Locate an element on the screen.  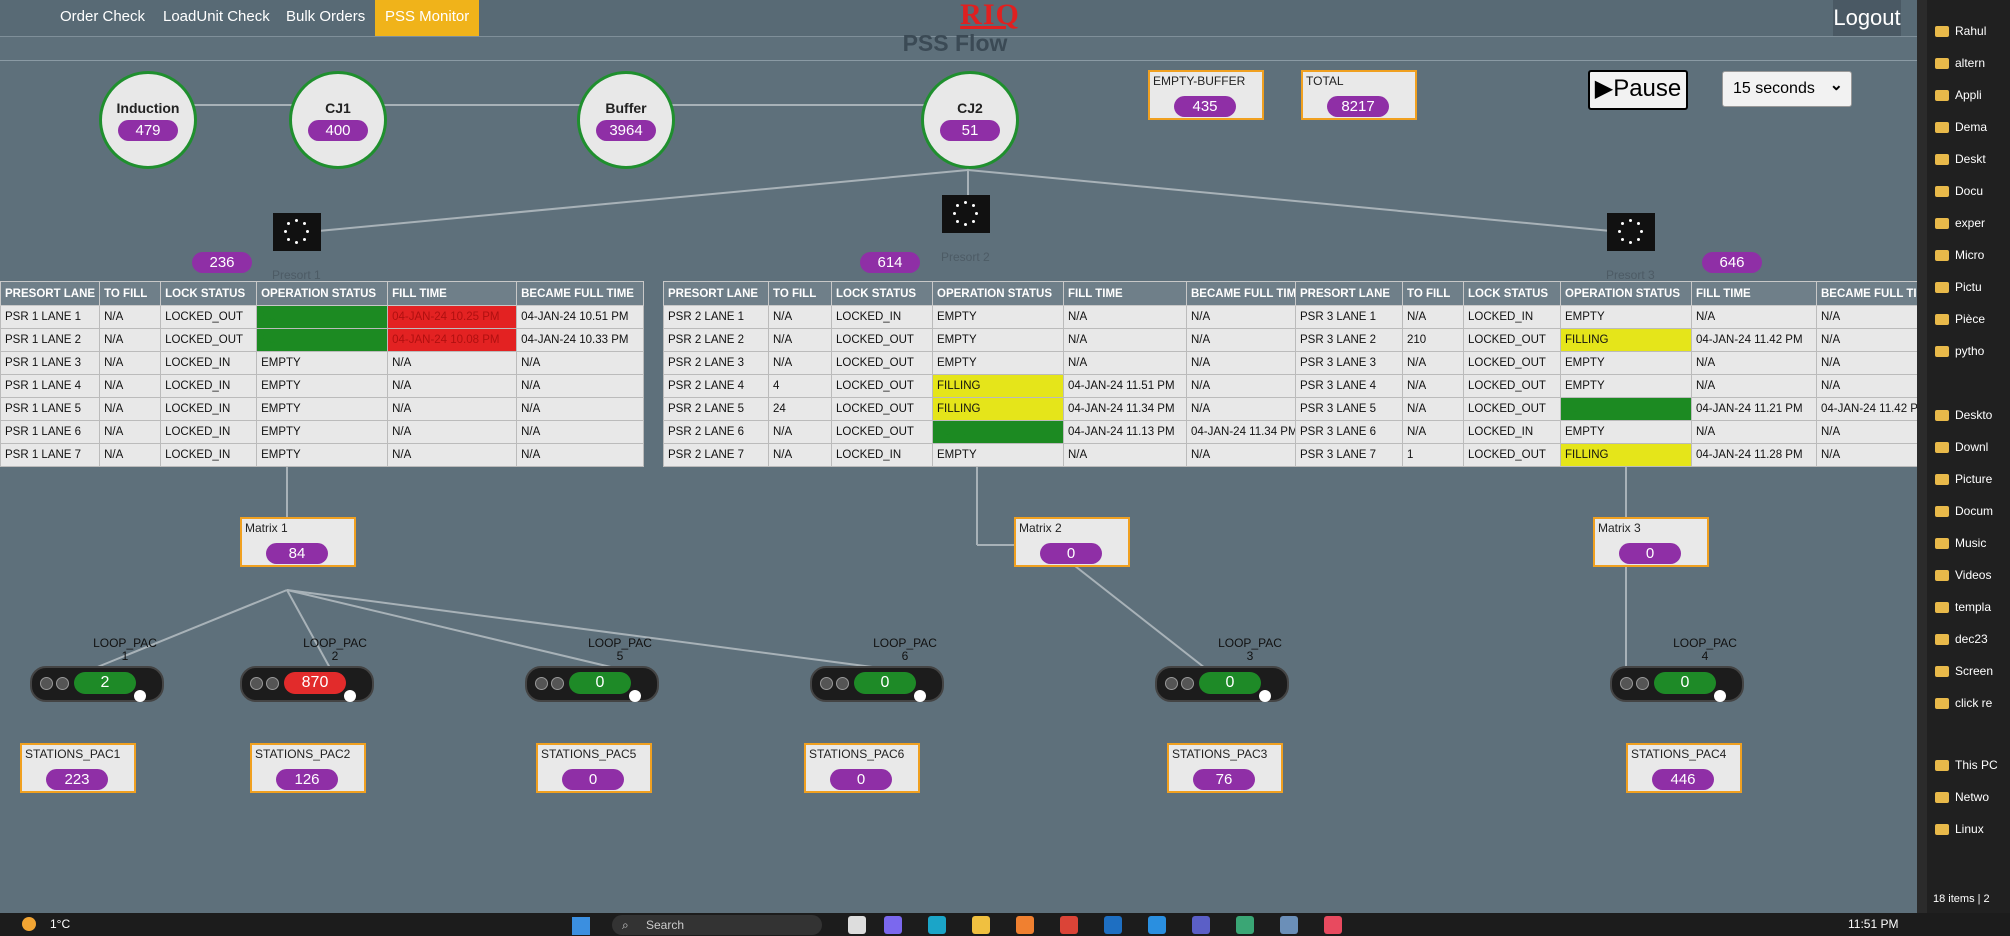
vscode-icon is located at coordinates (1157, 925).